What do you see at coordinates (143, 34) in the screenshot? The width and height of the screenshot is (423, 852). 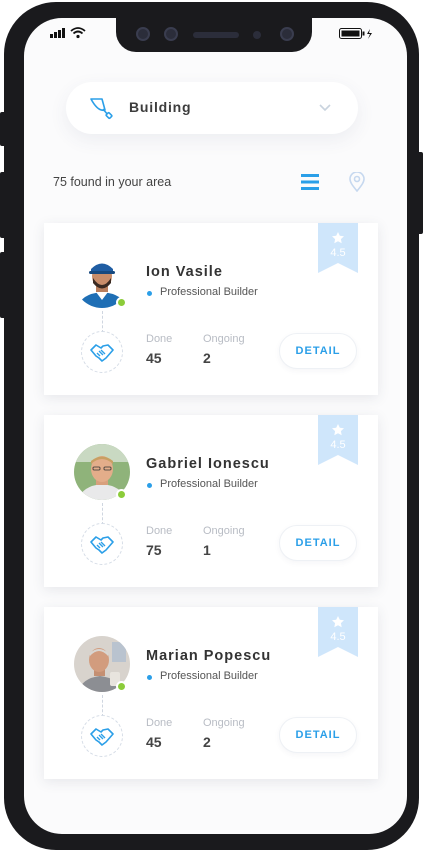 I see `sensor-icon` at bounding box center [143, 34].